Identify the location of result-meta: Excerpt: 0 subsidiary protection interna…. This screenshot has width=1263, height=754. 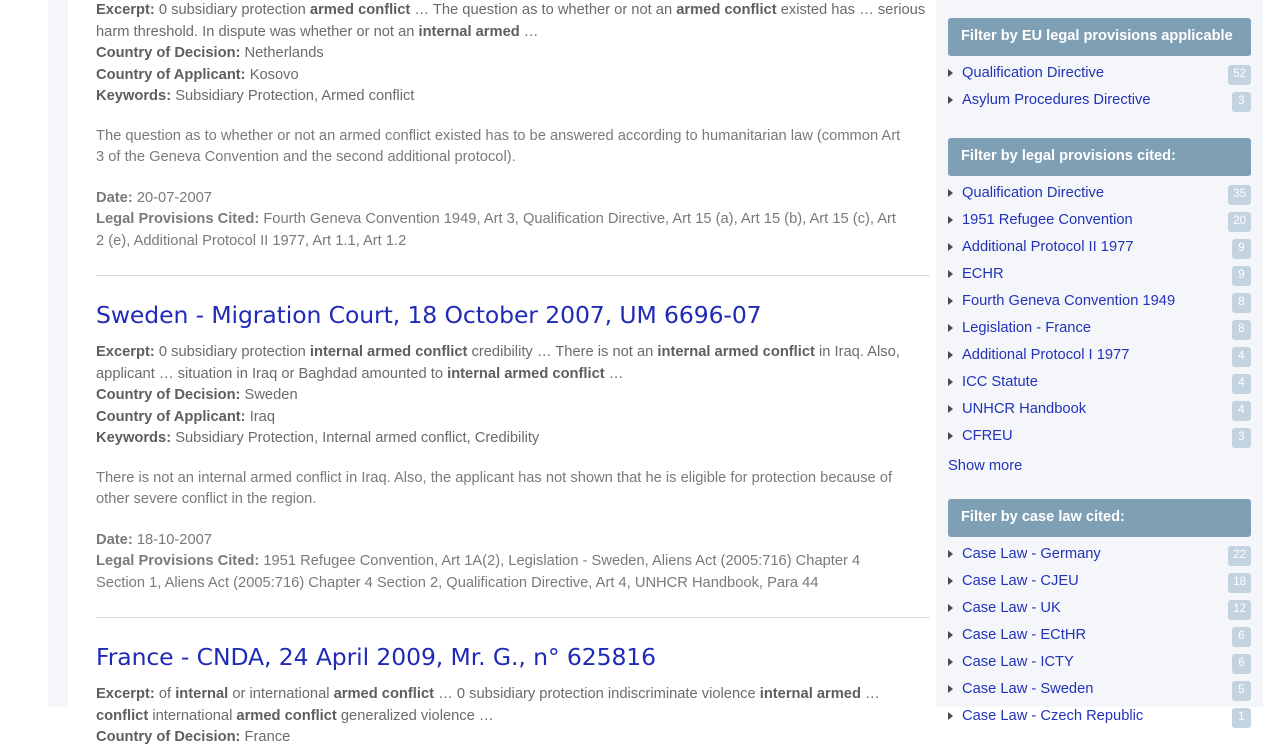
(513, 396).